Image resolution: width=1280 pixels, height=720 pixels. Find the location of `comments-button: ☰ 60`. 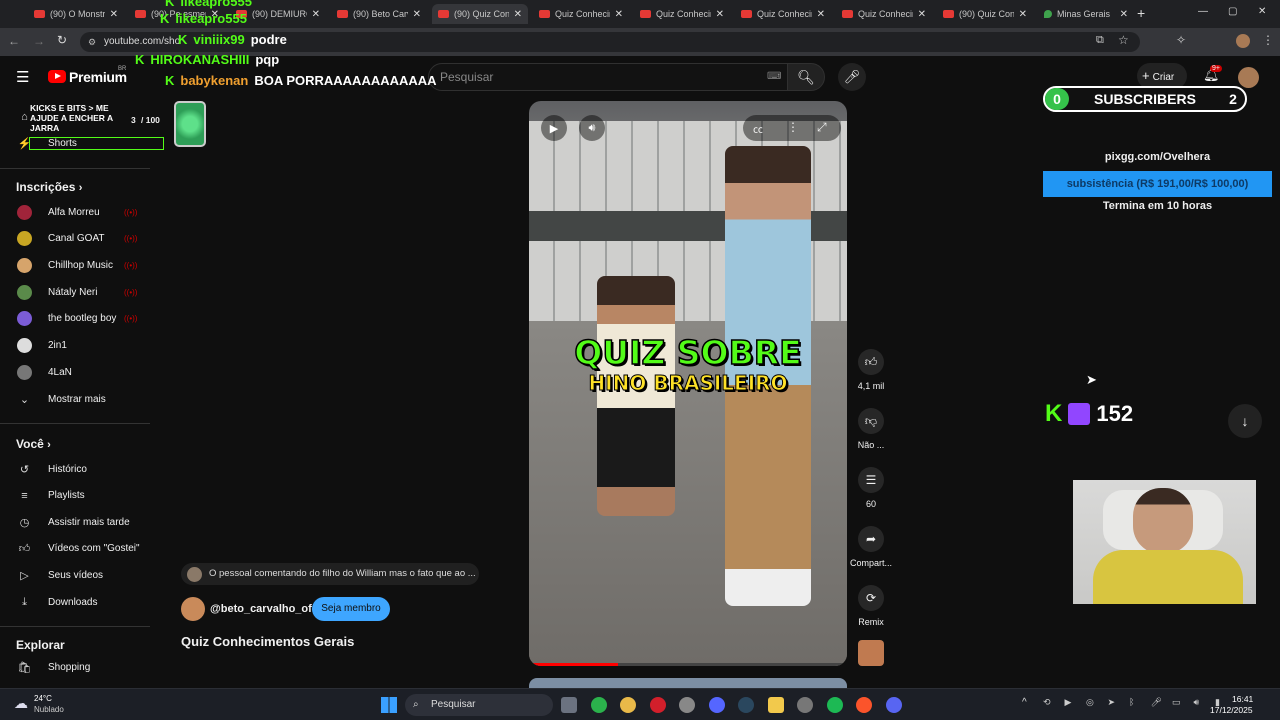

comments-button: ☰ 60 is located at coordinates (871, 488).